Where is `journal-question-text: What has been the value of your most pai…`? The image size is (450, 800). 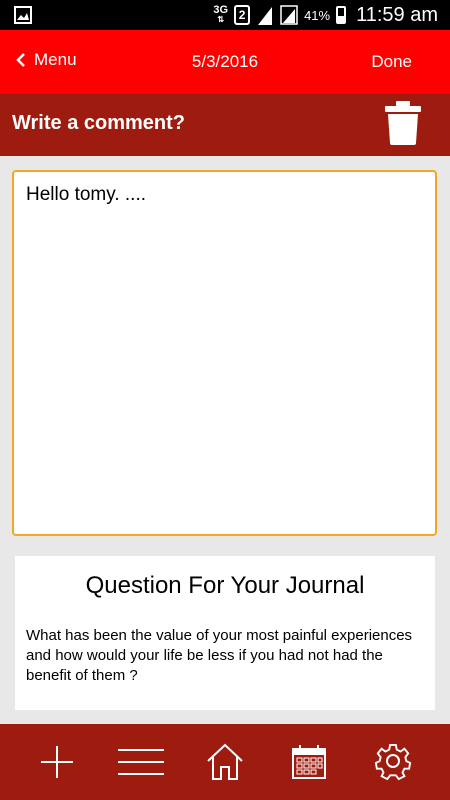
journal-question-text: What has been the value of your most pai… is located at coordinates (219, 655).